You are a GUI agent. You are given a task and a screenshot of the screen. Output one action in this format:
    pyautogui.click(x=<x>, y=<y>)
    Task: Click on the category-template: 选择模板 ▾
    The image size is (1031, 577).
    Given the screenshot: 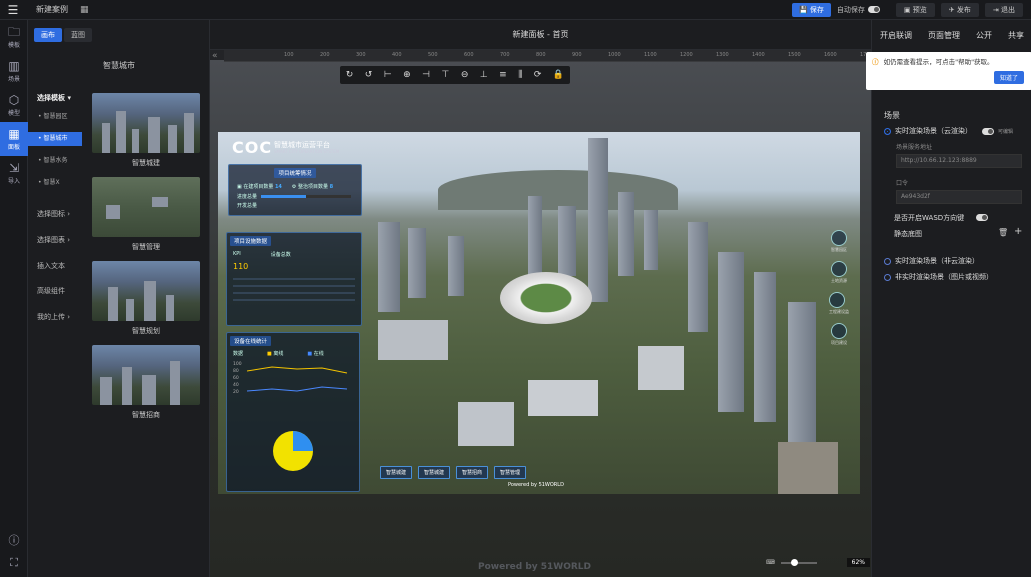 What is the action you would take?
    pyautogui.click(x=56, y=98)
    